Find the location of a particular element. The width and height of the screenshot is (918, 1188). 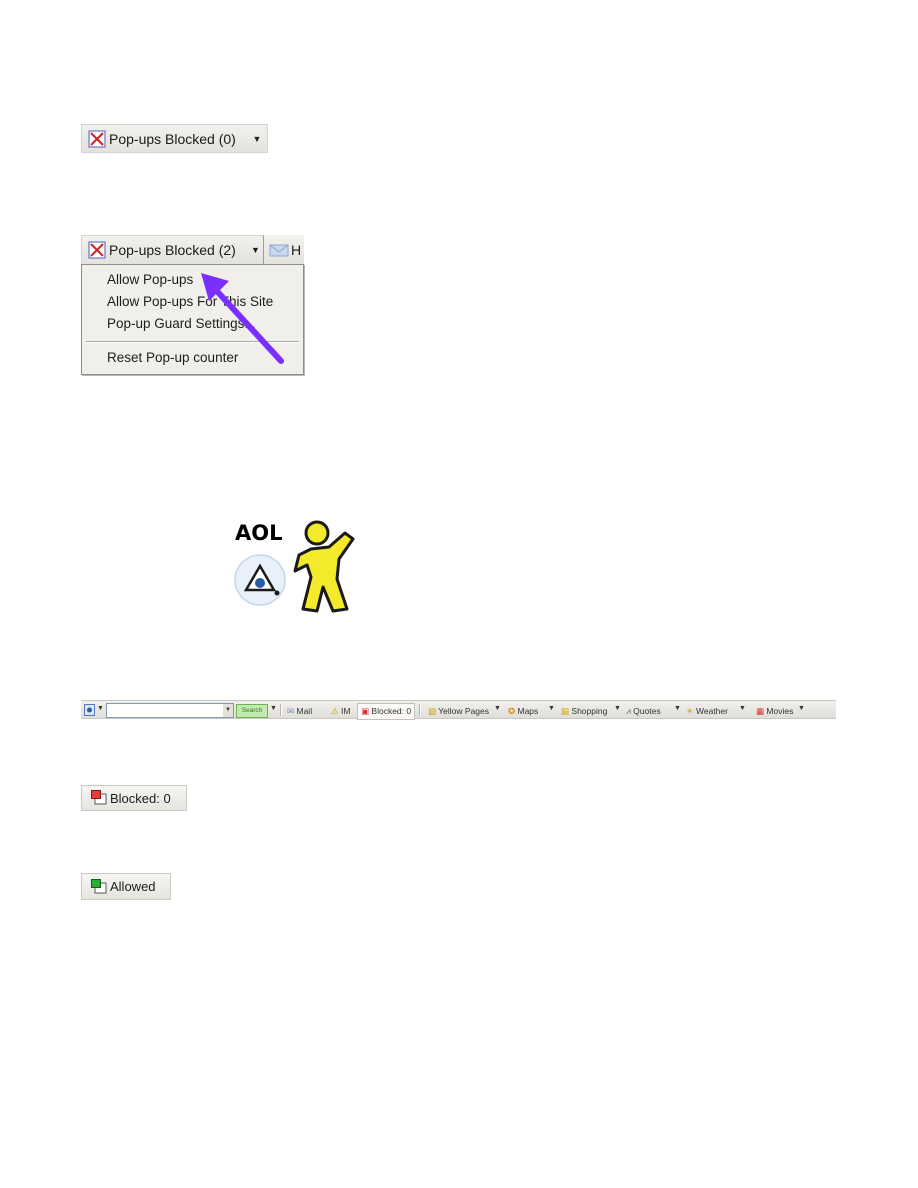

aol-toolbar-logo-icon is located at coordinates (89, 710).